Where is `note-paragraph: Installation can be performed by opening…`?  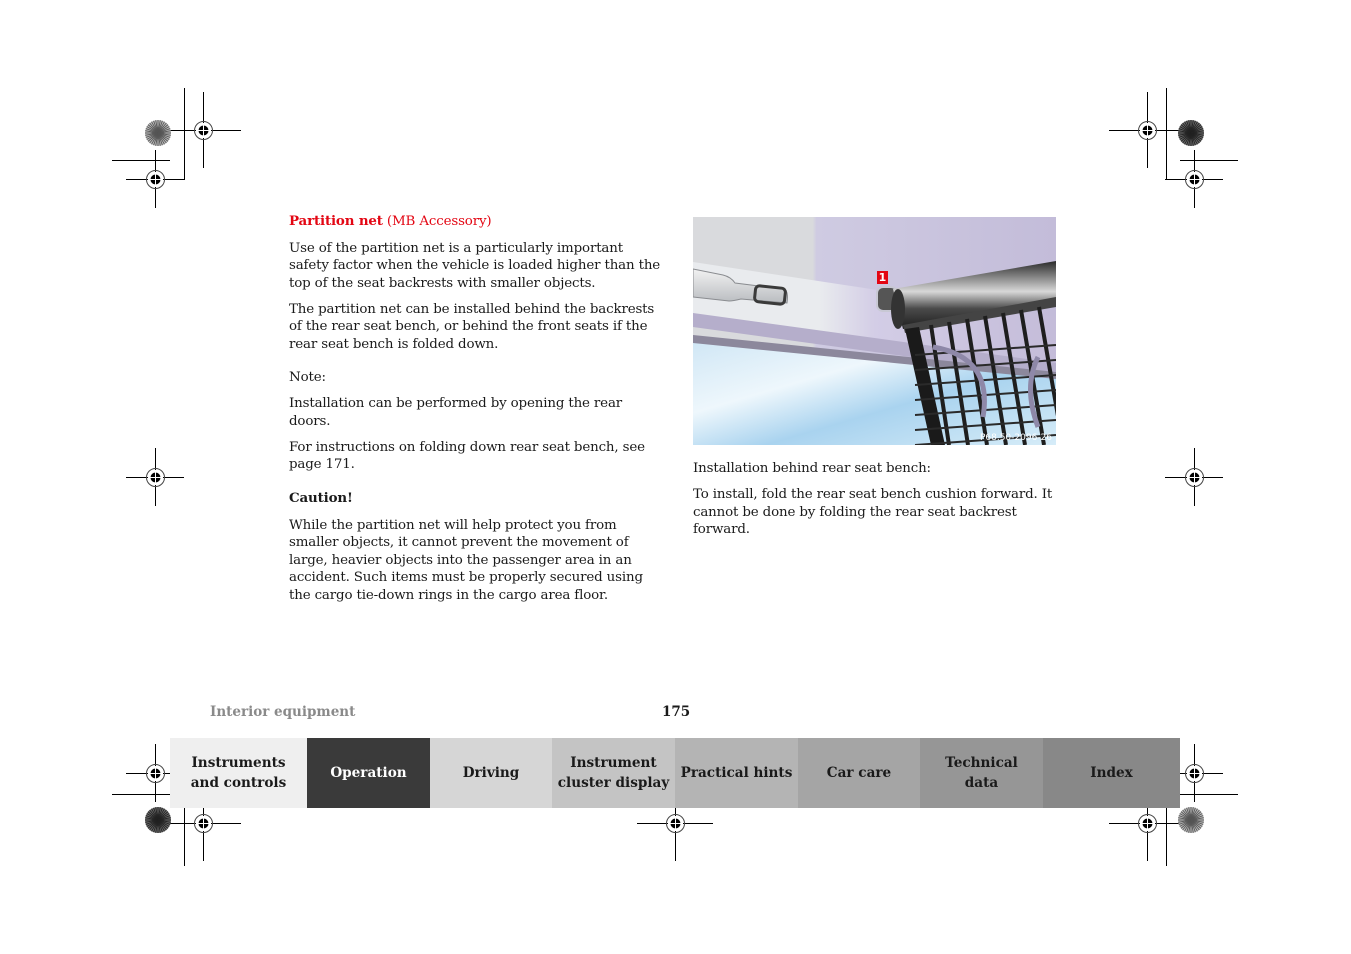
note-paragraph: Installation can be performed by opening… is located at coordinates (456, 412).